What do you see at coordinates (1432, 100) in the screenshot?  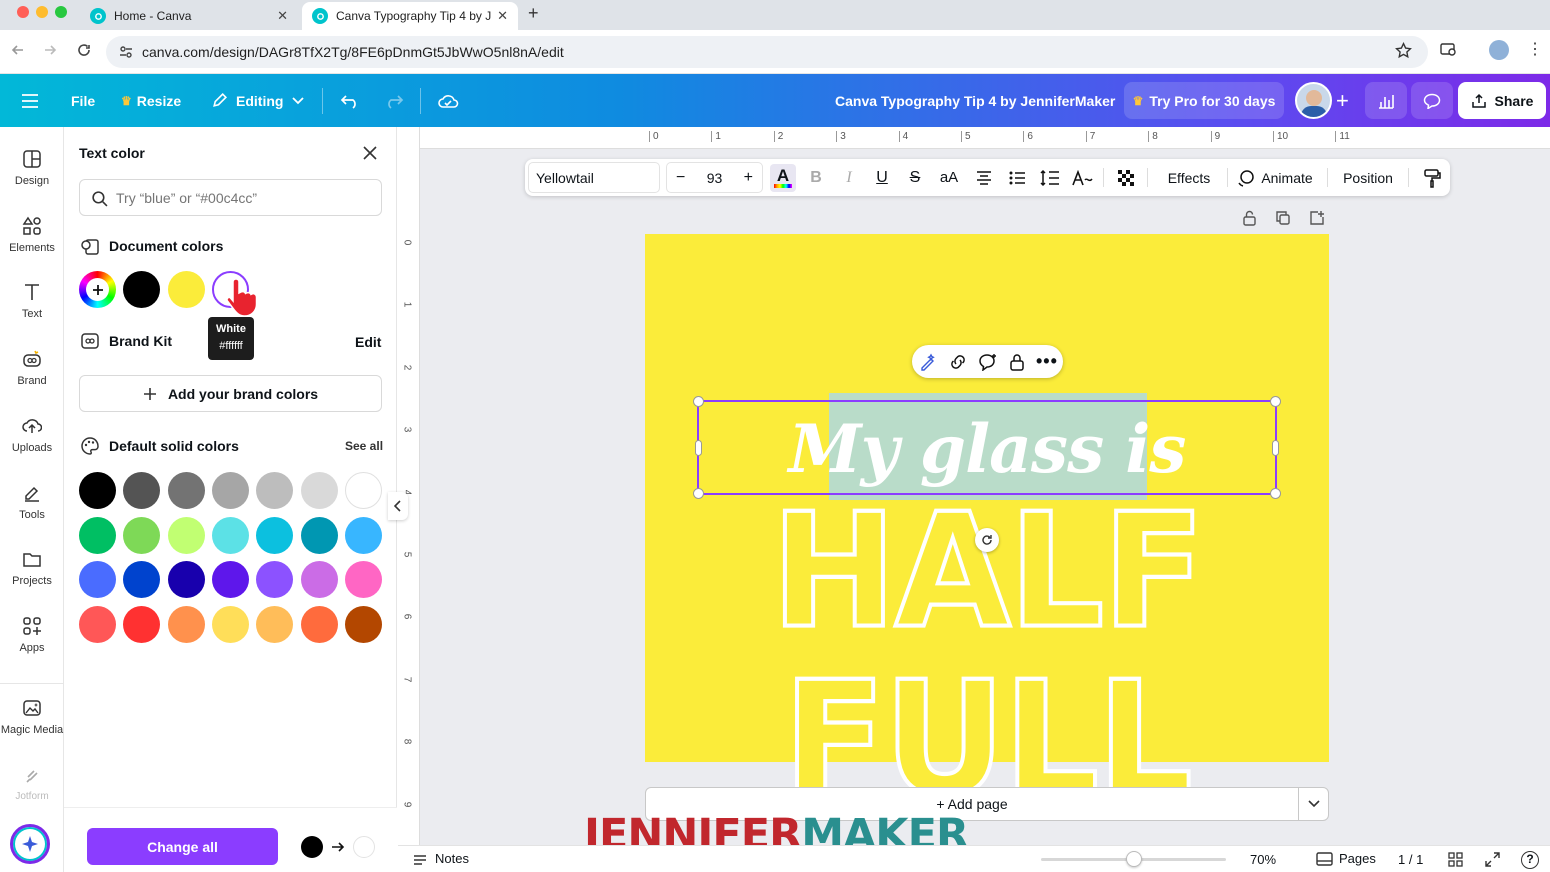 I see `comment-icon` at bounding box center [1432, 100].